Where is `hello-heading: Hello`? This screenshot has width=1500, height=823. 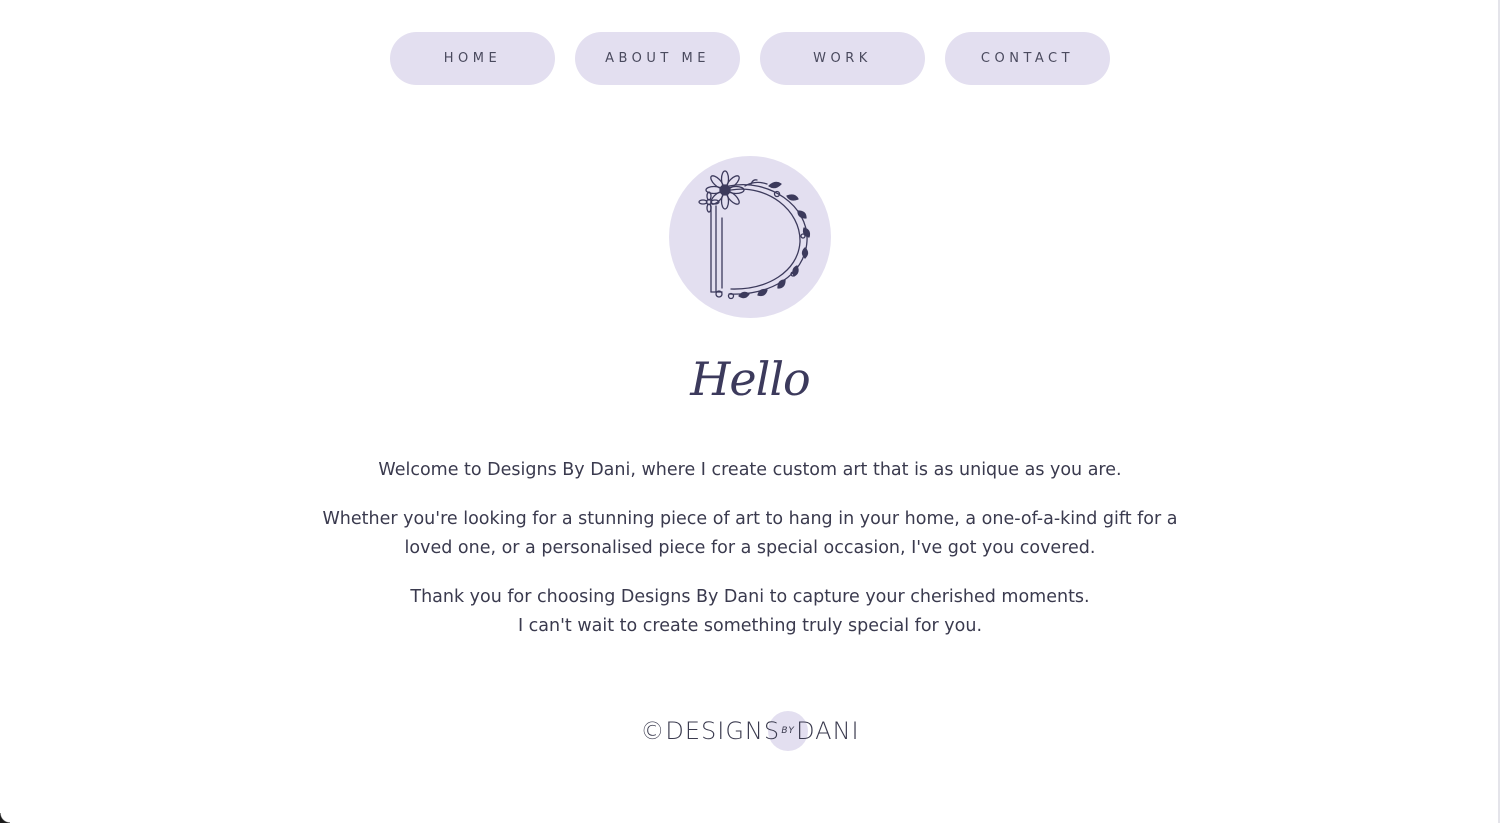
hello-heading: Hello is located at coordinates (750, 379).